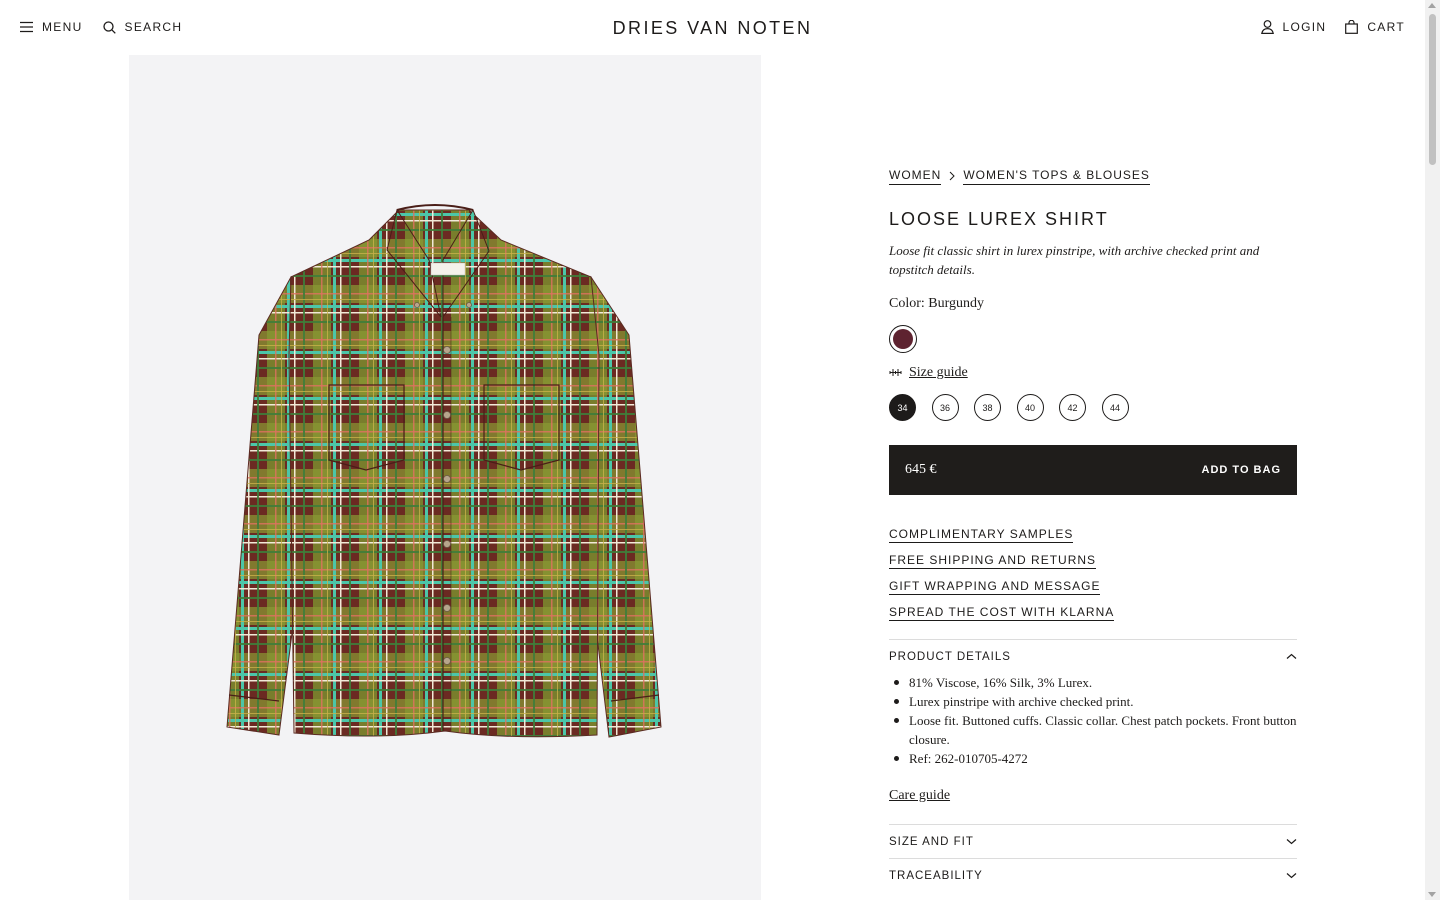  What do you see at coordinates (981, 534) in the screenshot?
I see `service-complimentary-samples: COMPLIMENTARY SAMPLES` at bounding box center [981, 534].